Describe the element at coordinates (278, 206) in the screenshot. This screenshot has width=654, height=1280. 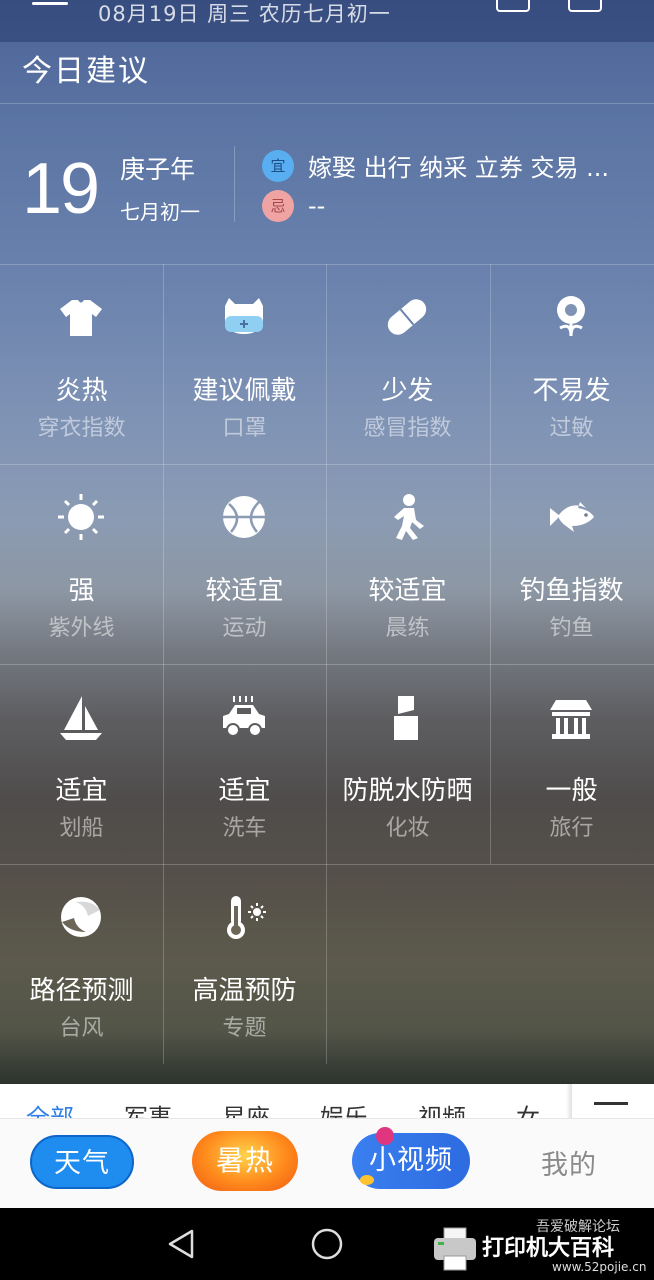
I see `ji-badge: 忌` at that location.